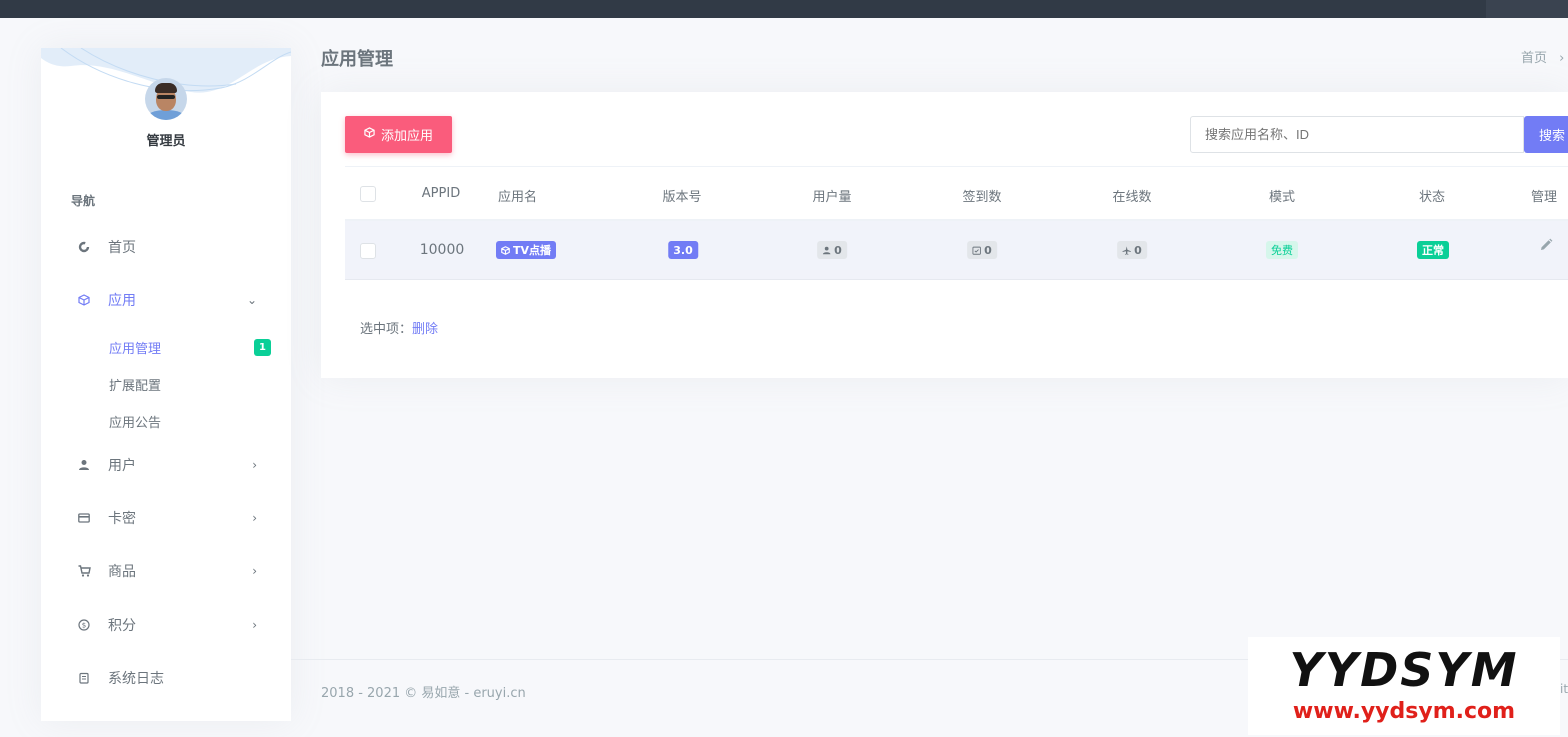 Image resolution: width=1568 pixels, height=737 pixels. I want to click on header-version: 版本号, so click(682, 197).